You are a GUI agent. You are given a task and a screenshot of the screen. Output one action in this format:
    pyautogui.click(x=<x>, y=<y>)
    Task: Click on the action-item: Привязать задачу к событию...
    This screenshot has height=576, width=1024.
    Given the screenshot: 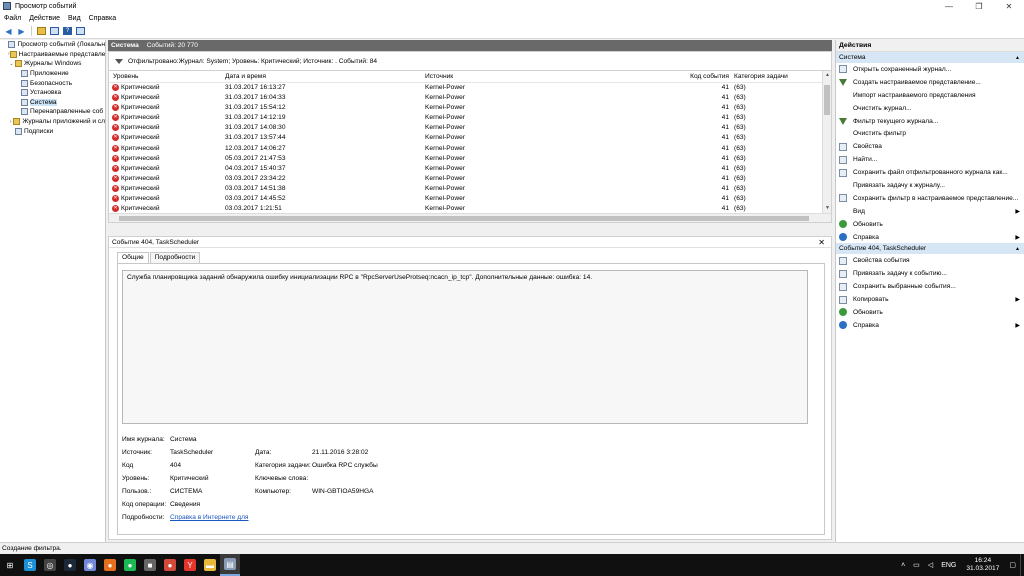 What is the action you would take?
    pyautogui.click(x=930, y=273)
    